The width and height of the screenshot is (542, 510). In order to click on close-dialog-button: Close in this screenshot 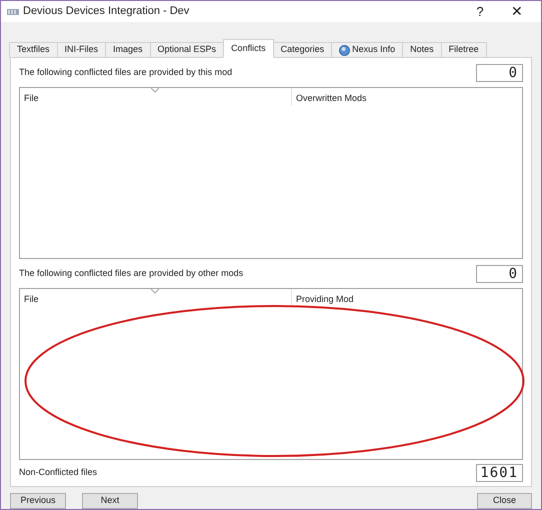, I will do `click(504, 501)`.